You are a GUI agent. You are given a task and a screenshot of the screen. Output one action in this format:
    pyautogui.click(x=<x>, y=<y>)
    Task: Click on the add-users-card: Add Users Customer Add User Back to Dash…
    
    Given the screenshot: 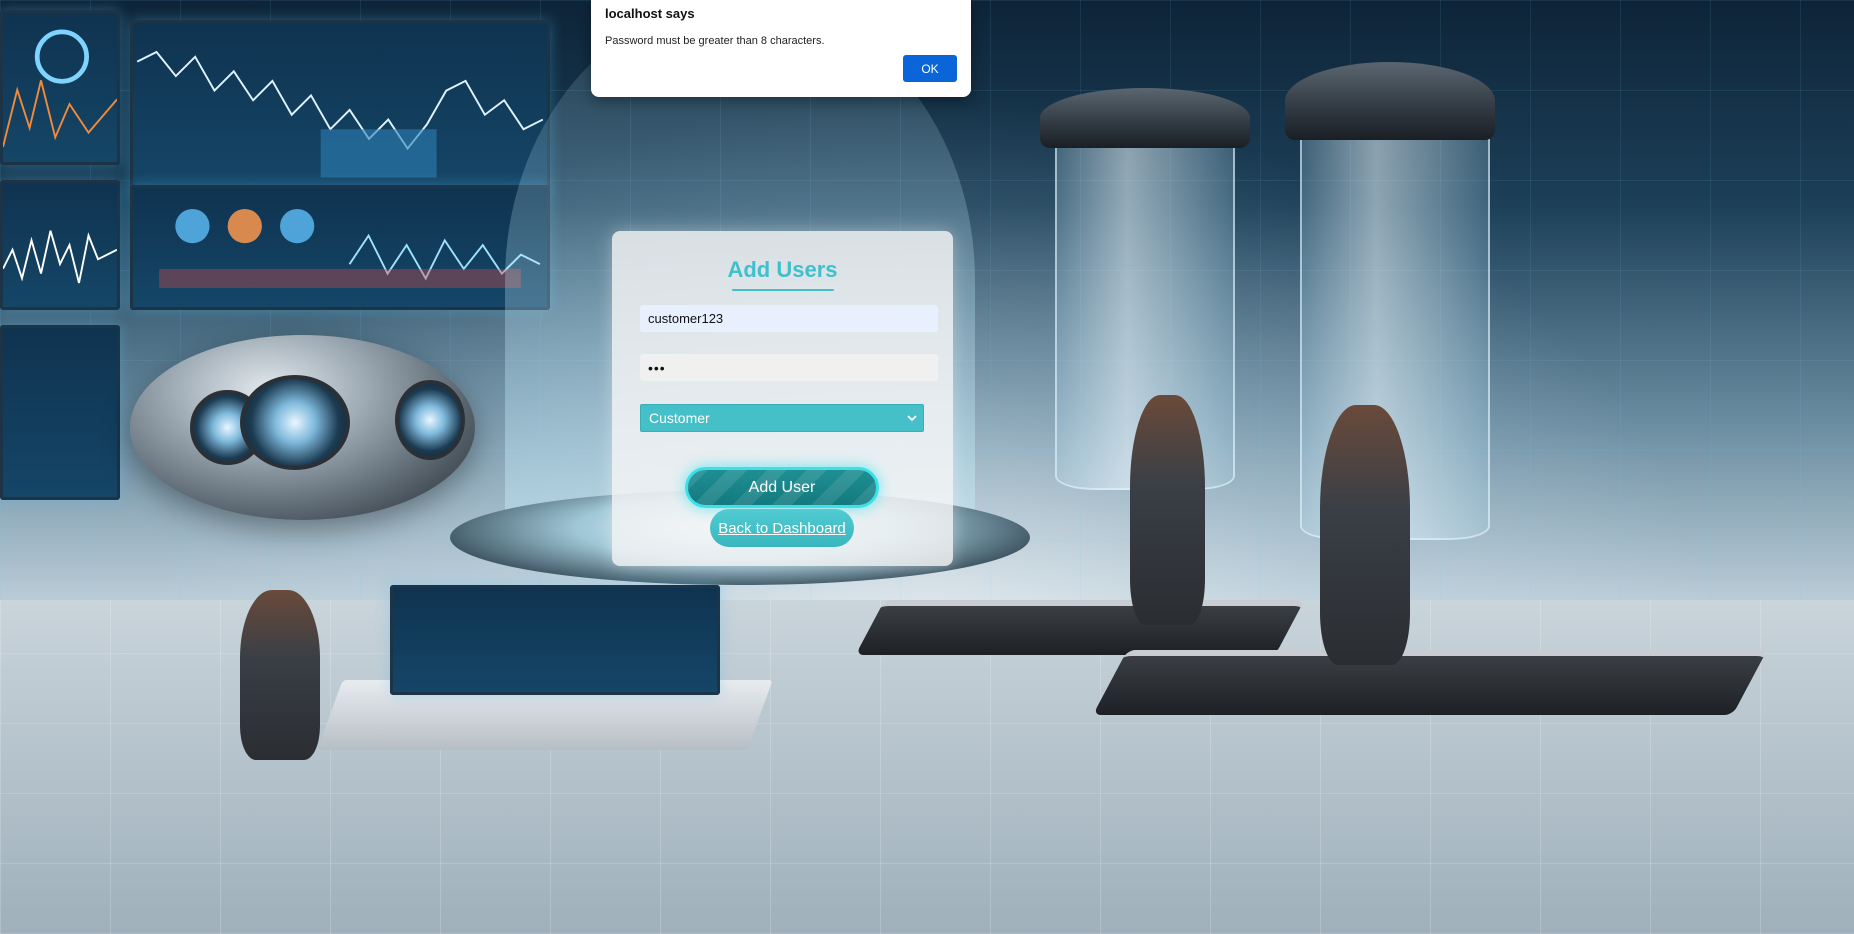 What is the action you would take?
    pyautogui.click(x=782, y=398)
    